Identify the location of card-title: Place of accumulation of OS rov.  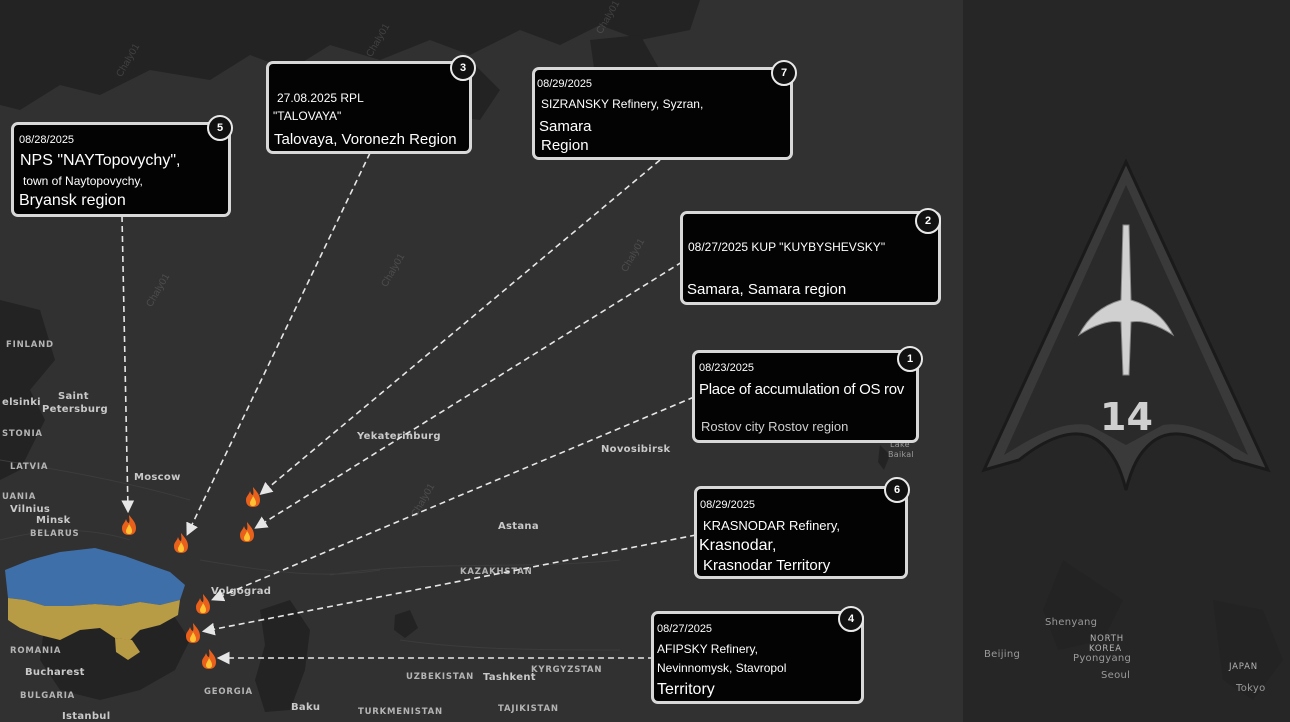
(801, 389).